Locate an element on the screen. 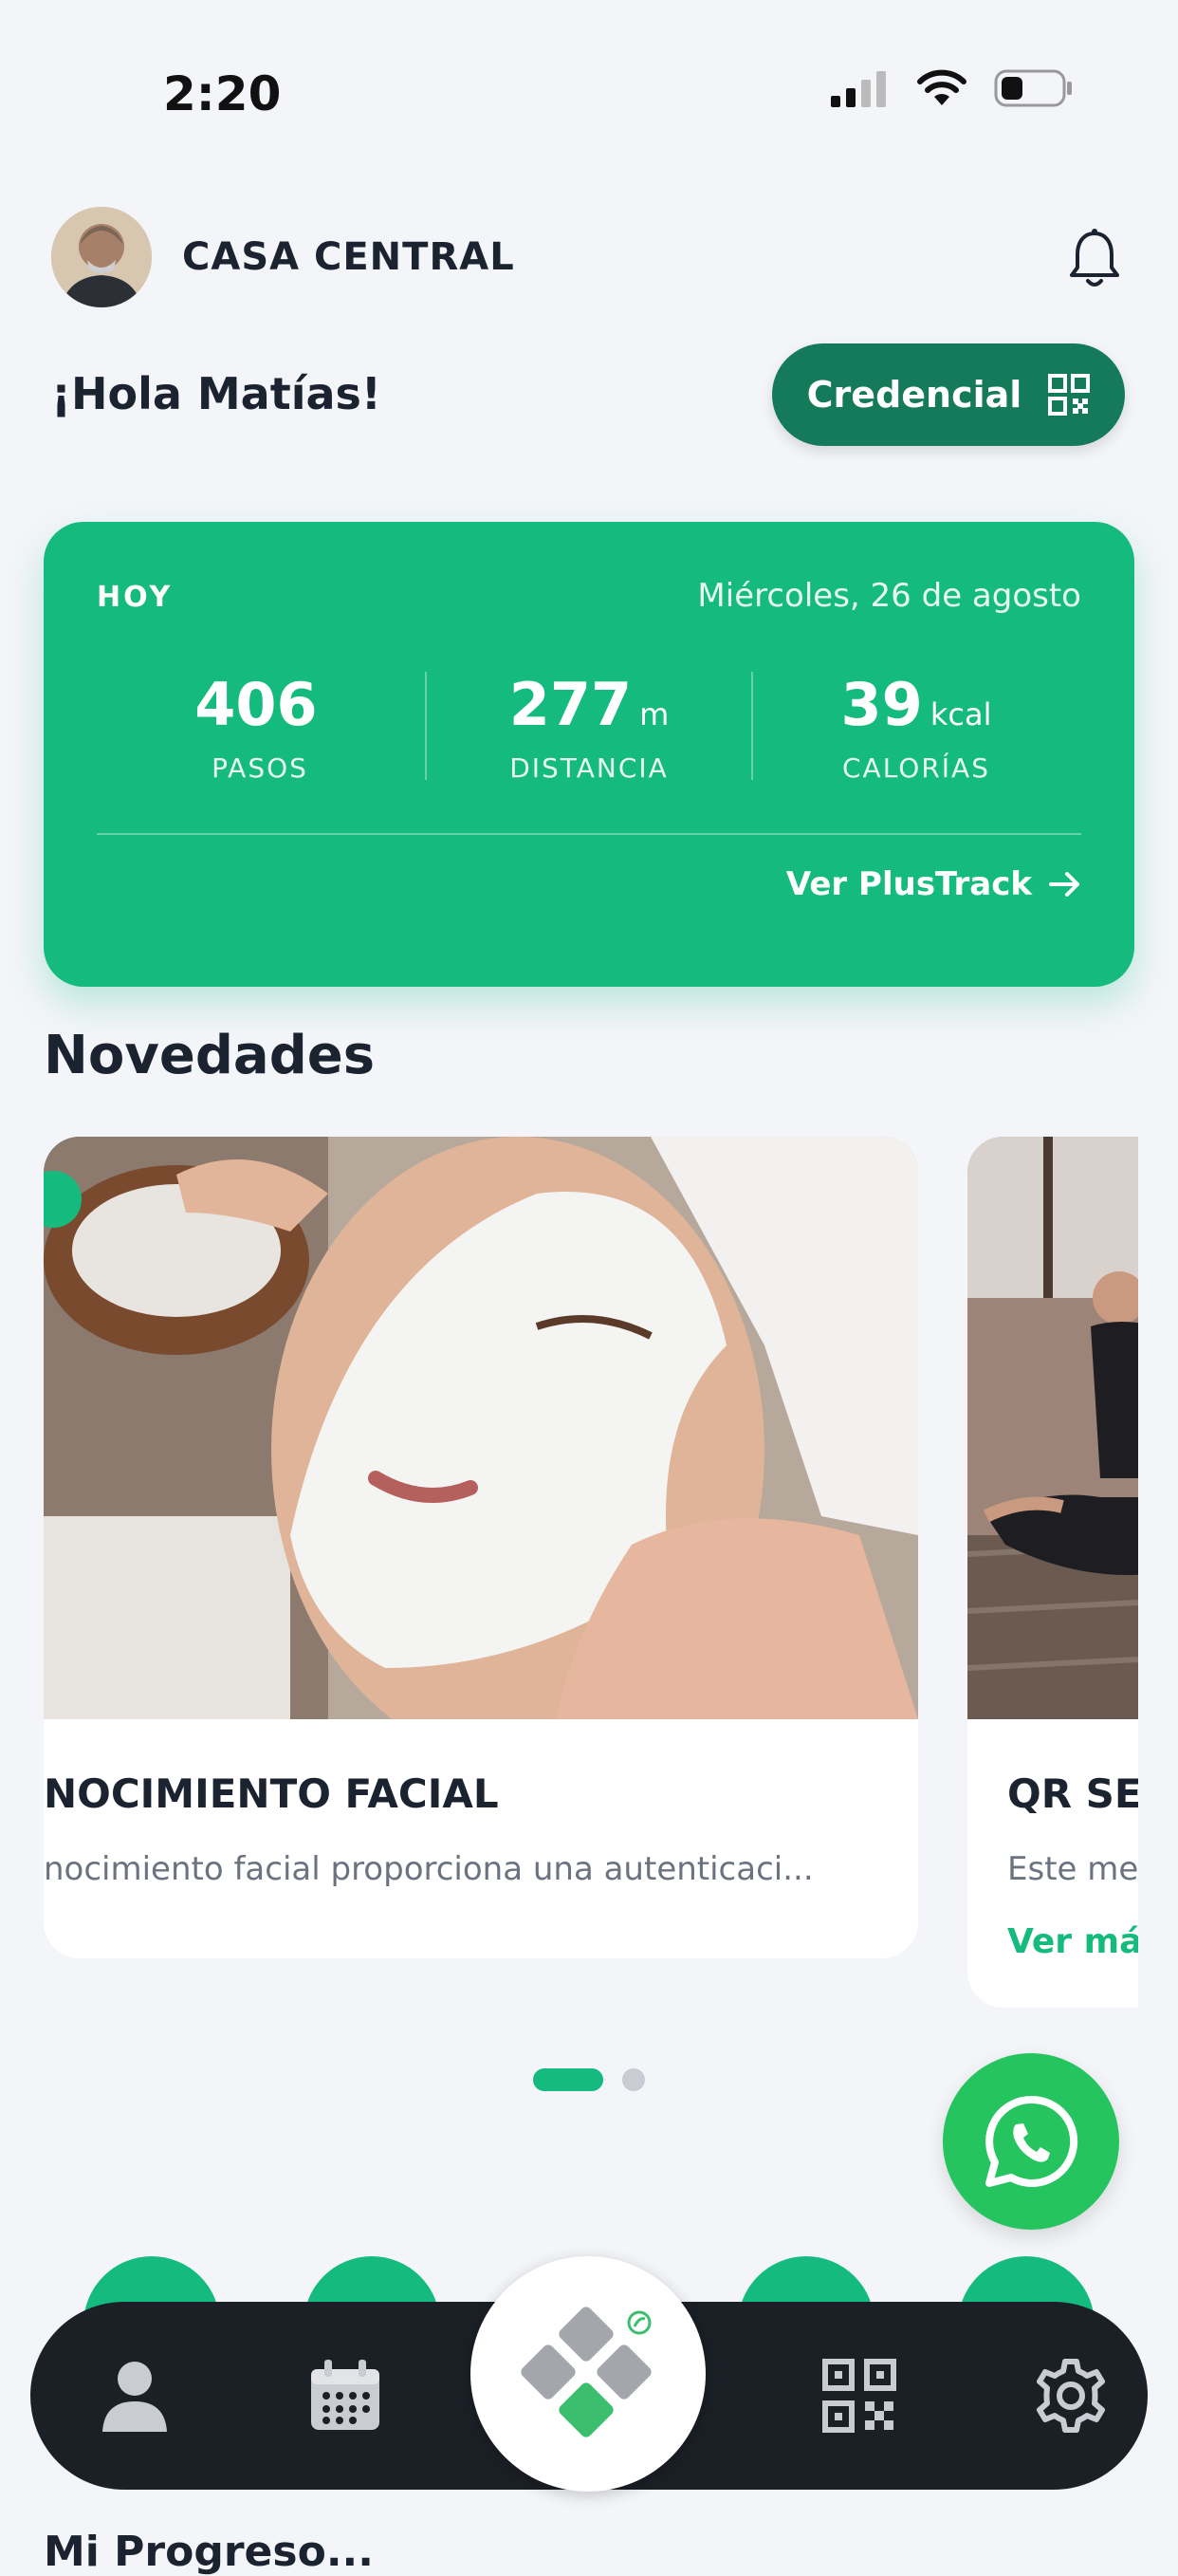 The image size is (1178, 2576). credential-button: Credencial is located at coordinates (949, 394).